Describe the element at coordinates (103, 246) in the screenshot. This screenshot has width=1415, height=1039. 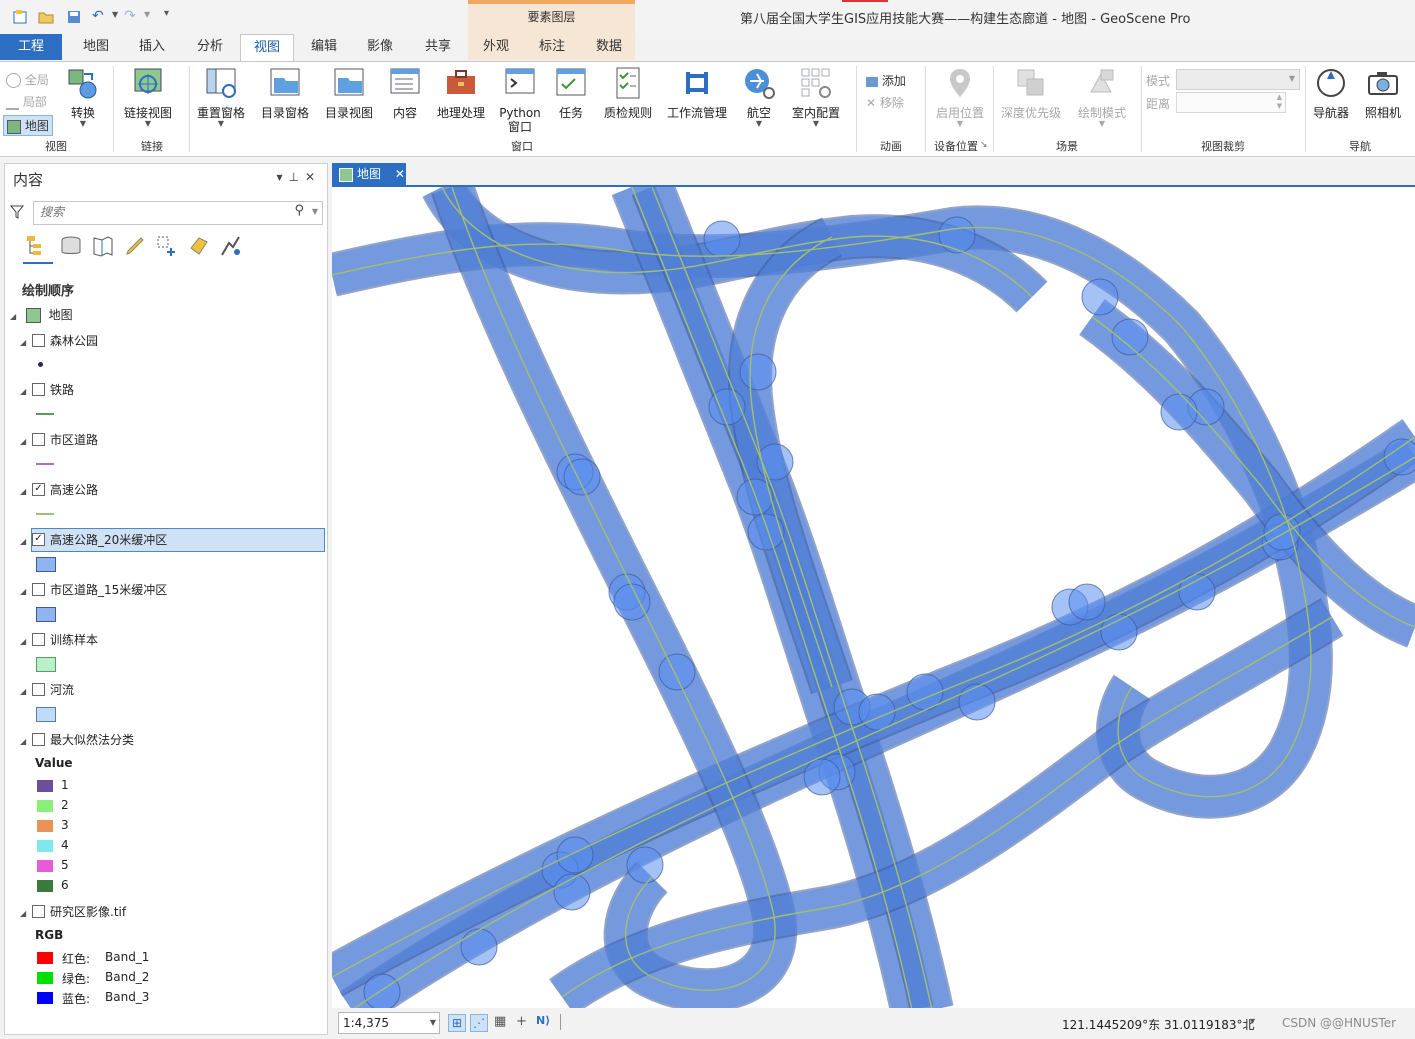
I see `list-by-selection-icon` at that location.